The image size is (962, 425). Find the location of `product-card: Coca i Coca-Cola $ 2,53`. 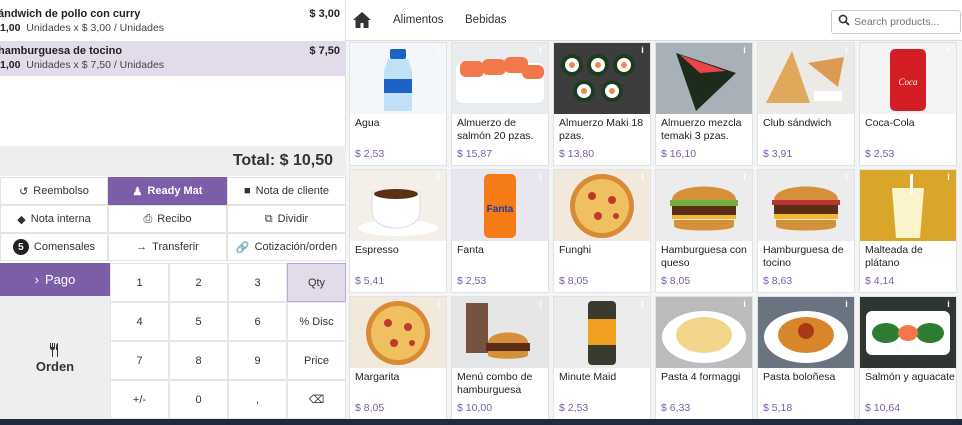

product-card: Coca i Coca-Cola $ 2,53 is located at coordinates (908, 104).